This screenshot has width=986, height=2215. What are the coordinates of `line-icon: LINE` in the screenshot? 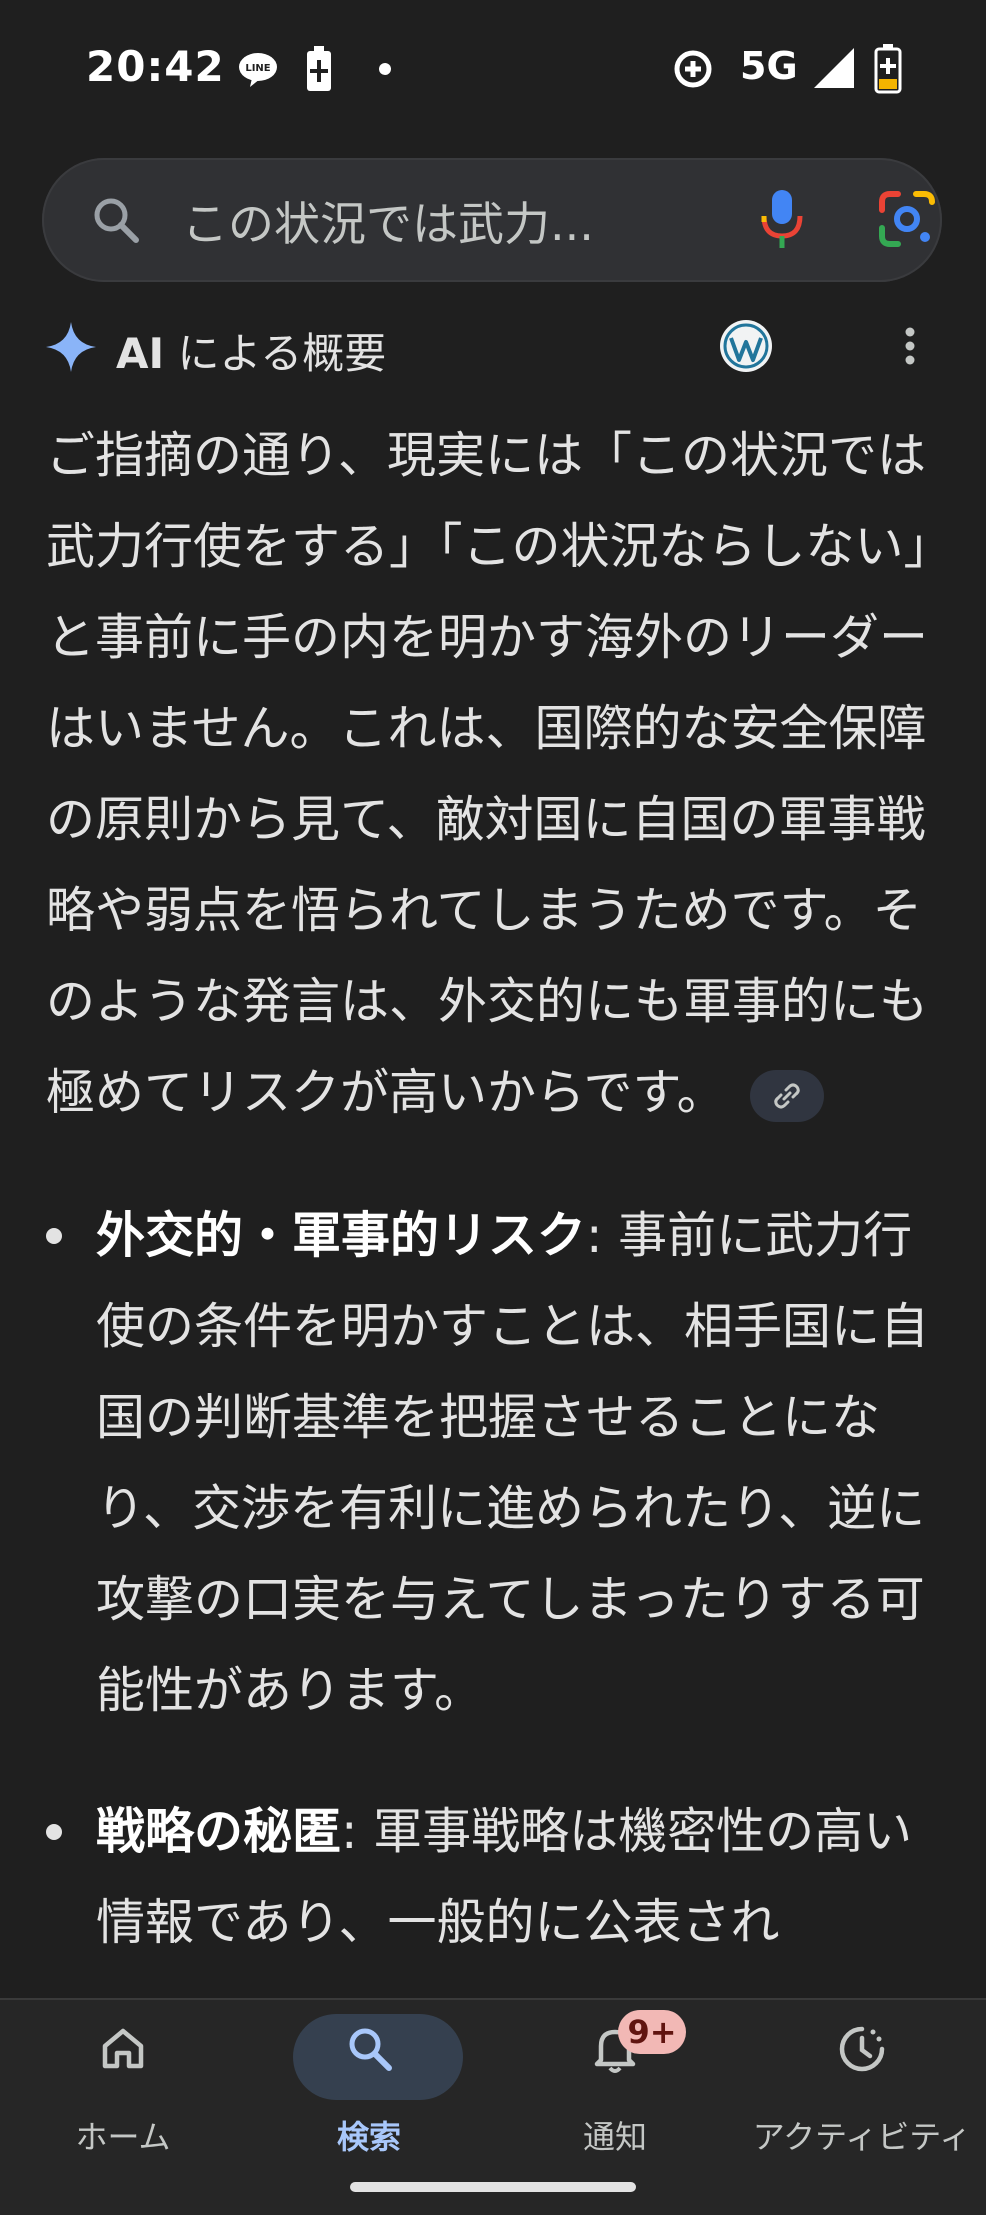 It's located at (258, 70).